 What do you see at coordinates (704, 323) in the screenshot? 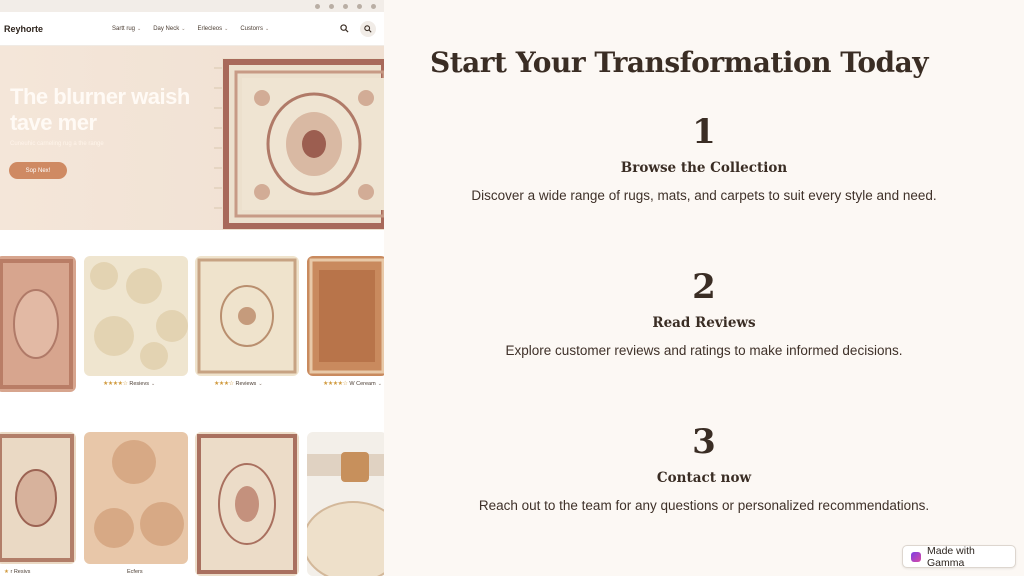
I see `step-title: Read Reviews` at bounding box center [704, 323].